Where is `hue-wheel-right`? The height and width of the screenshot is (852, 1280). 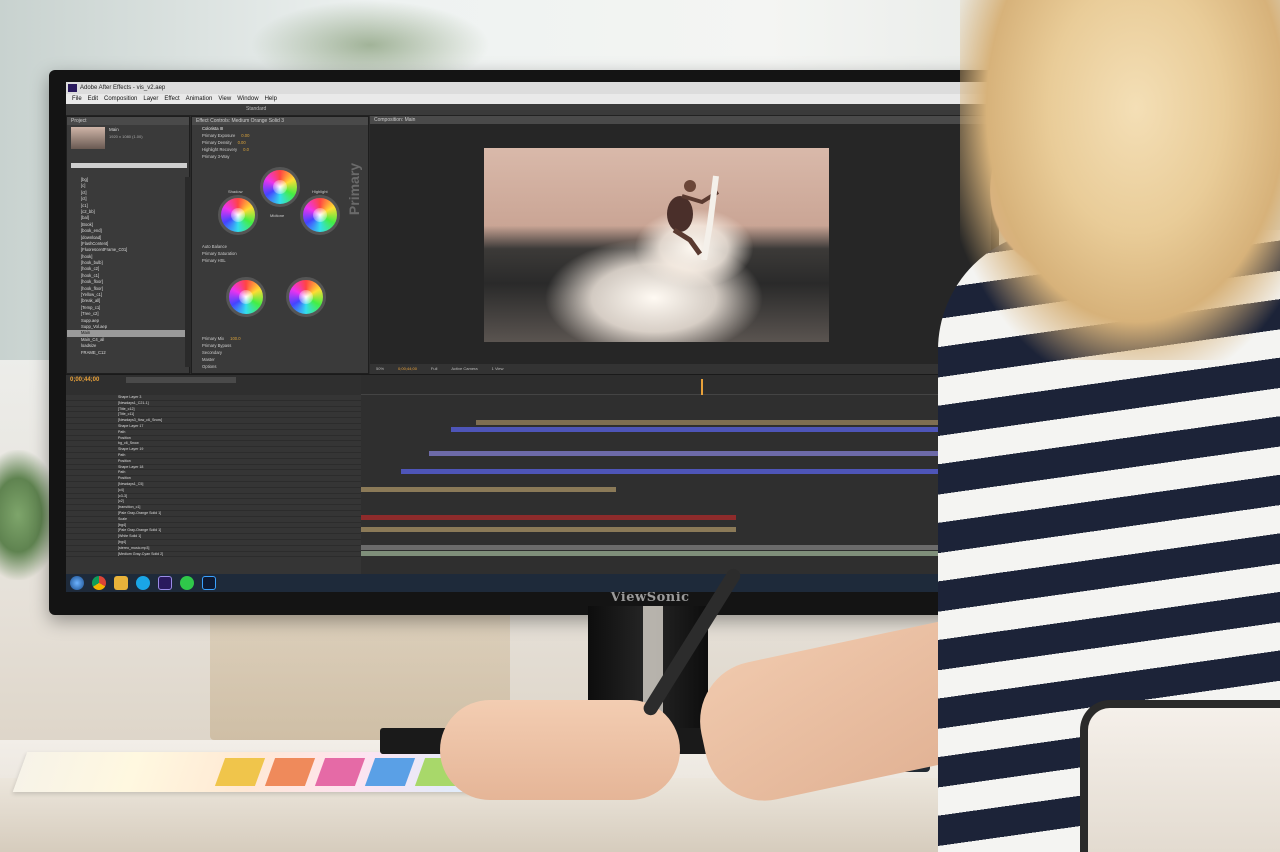
hue-wheel-right is located at coordinates (306, 297).